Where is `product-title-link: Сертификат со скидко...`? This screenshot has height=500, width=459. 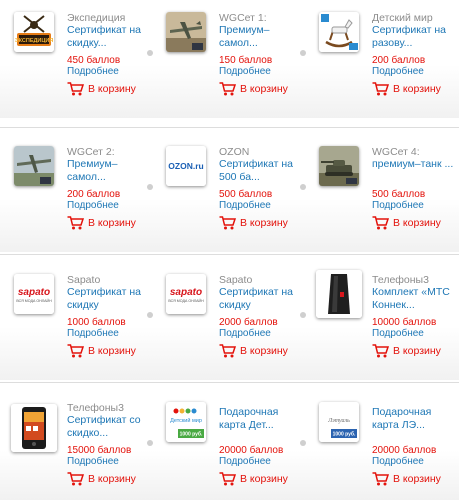
product-title-link: Сертификат со скидко... is located at coordinates (108, 427).